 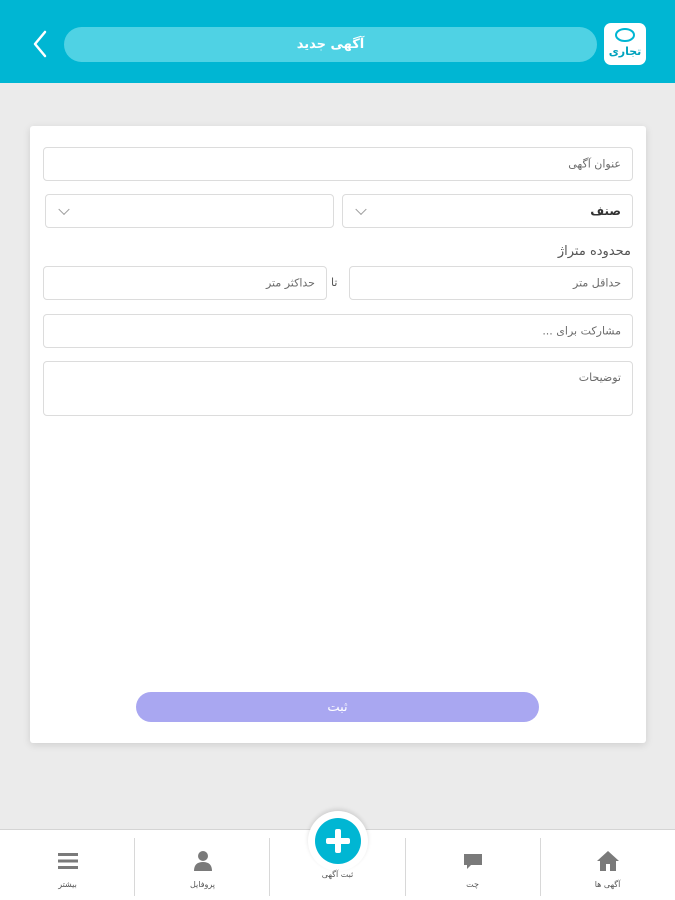 I want to click on chat-icon, so click(x=473, y=861).